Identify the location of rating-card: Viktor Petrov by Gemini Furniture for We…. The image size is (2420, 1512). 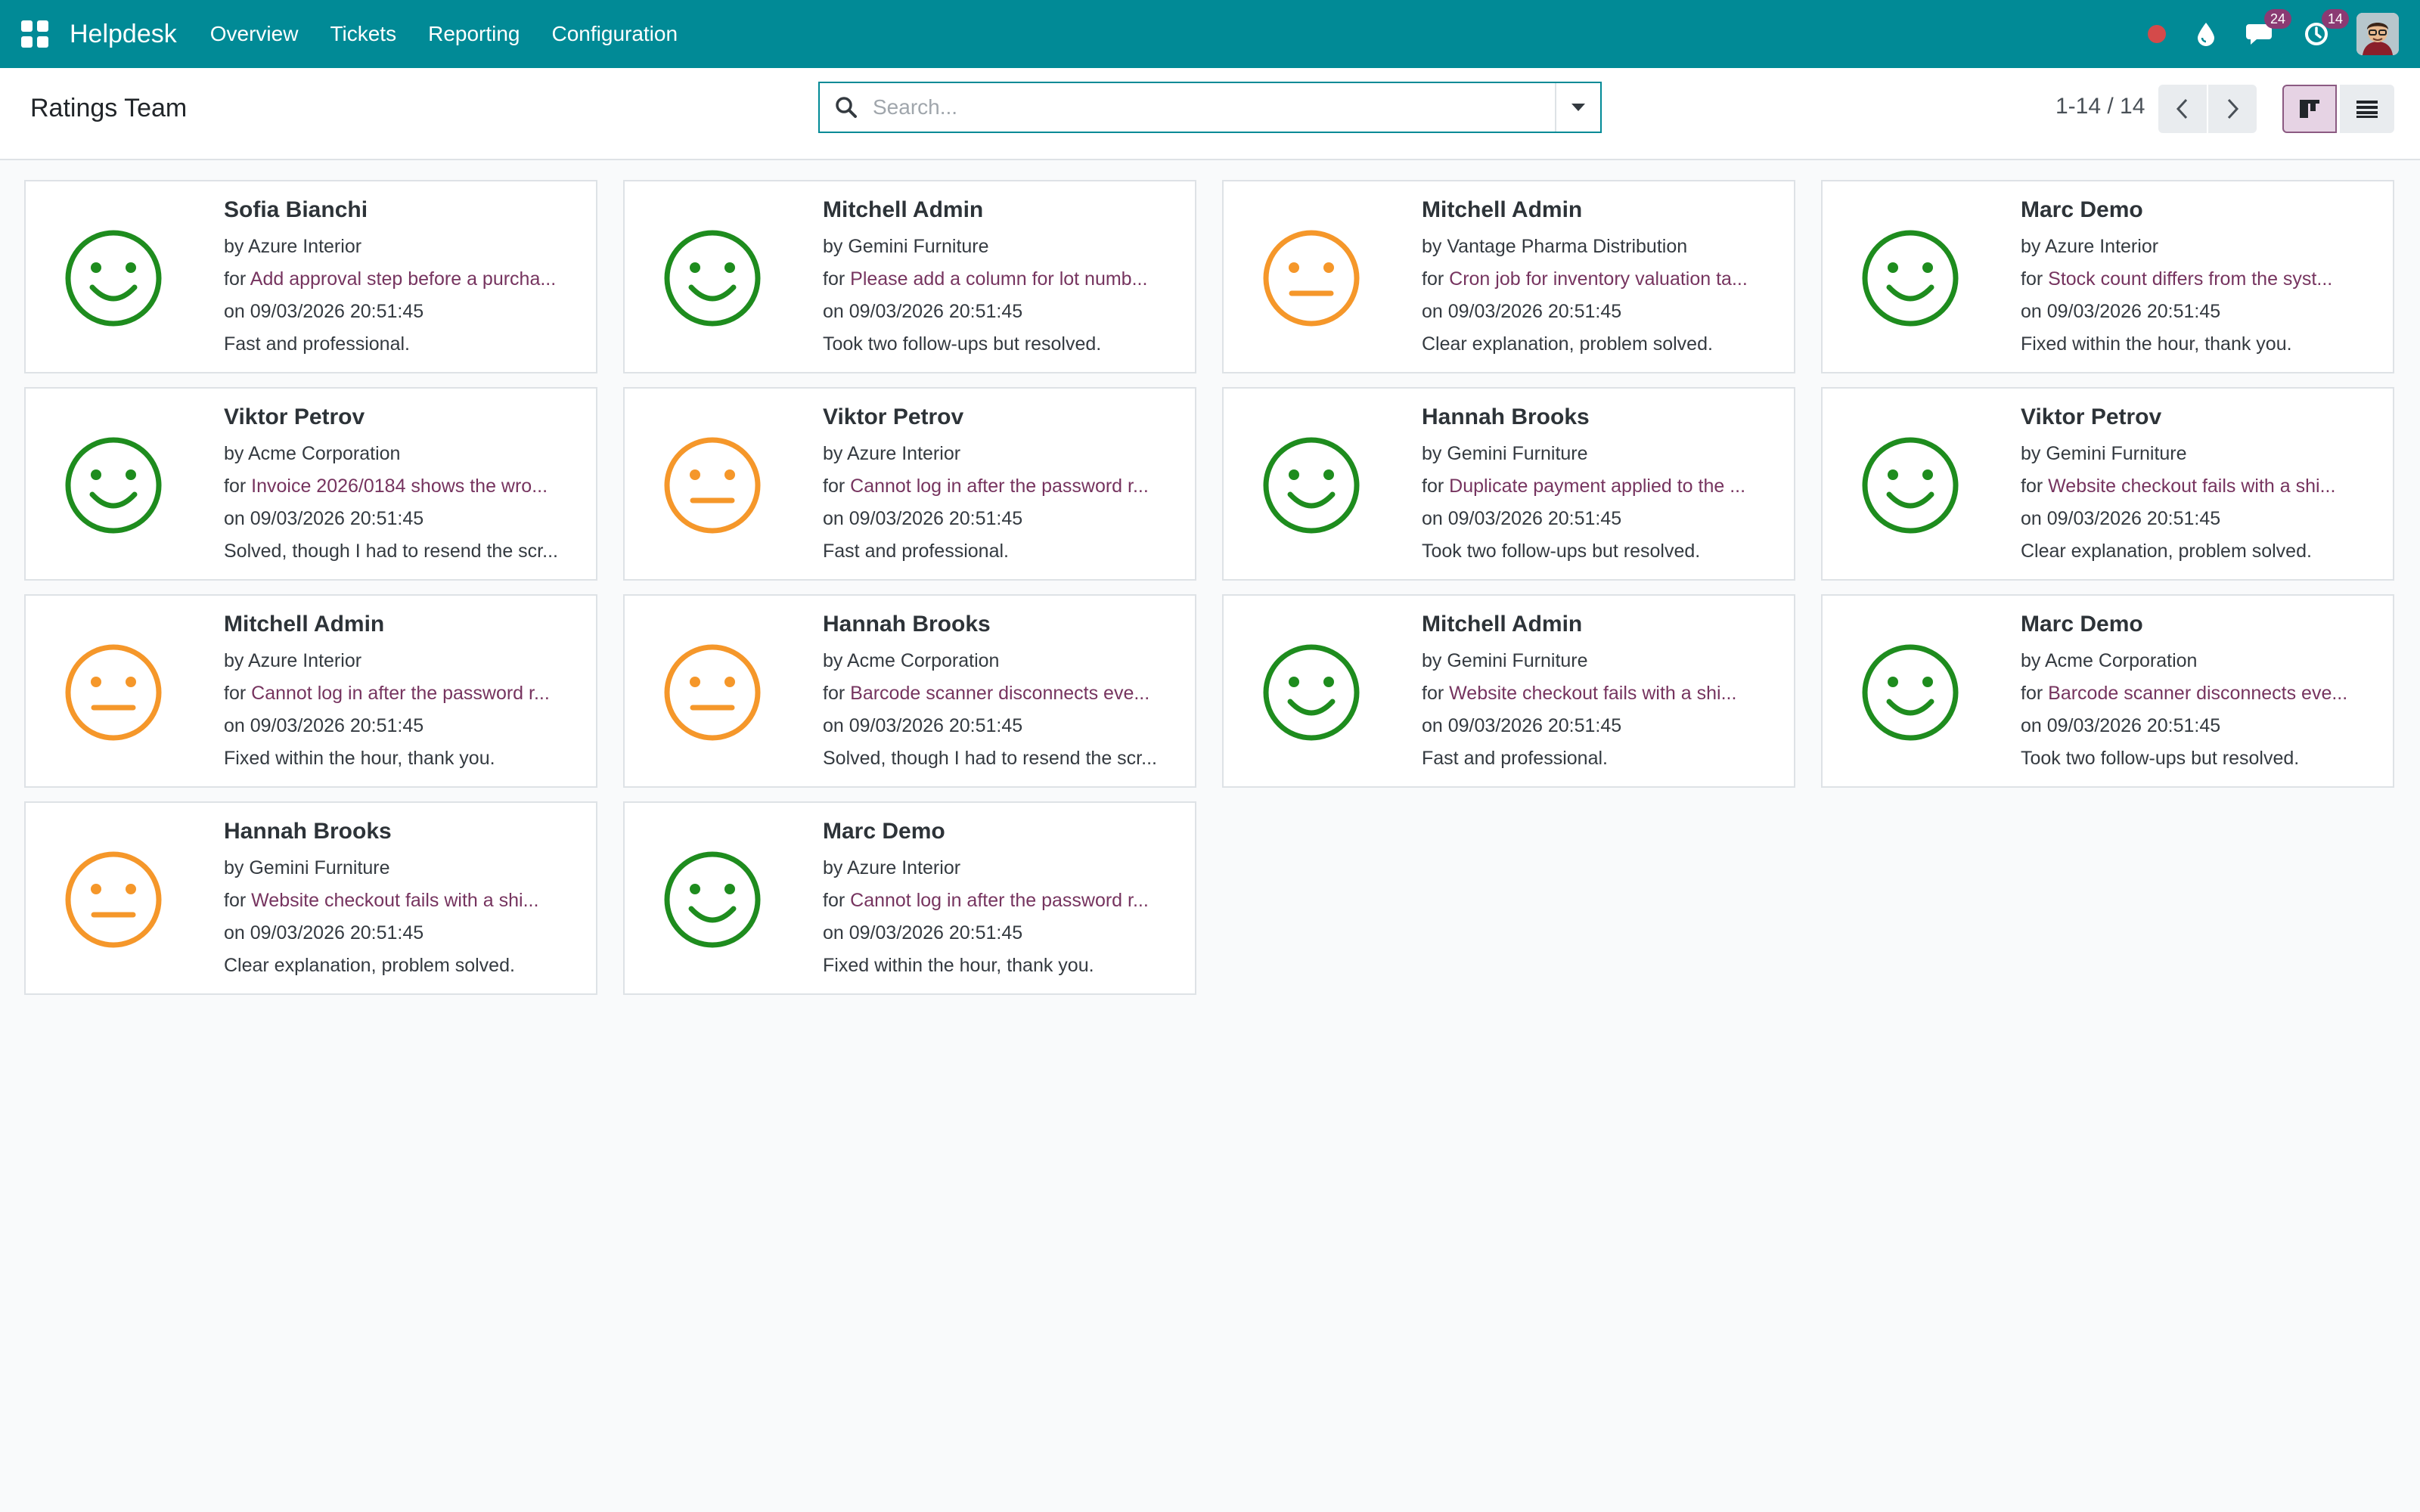
(2107, 484).